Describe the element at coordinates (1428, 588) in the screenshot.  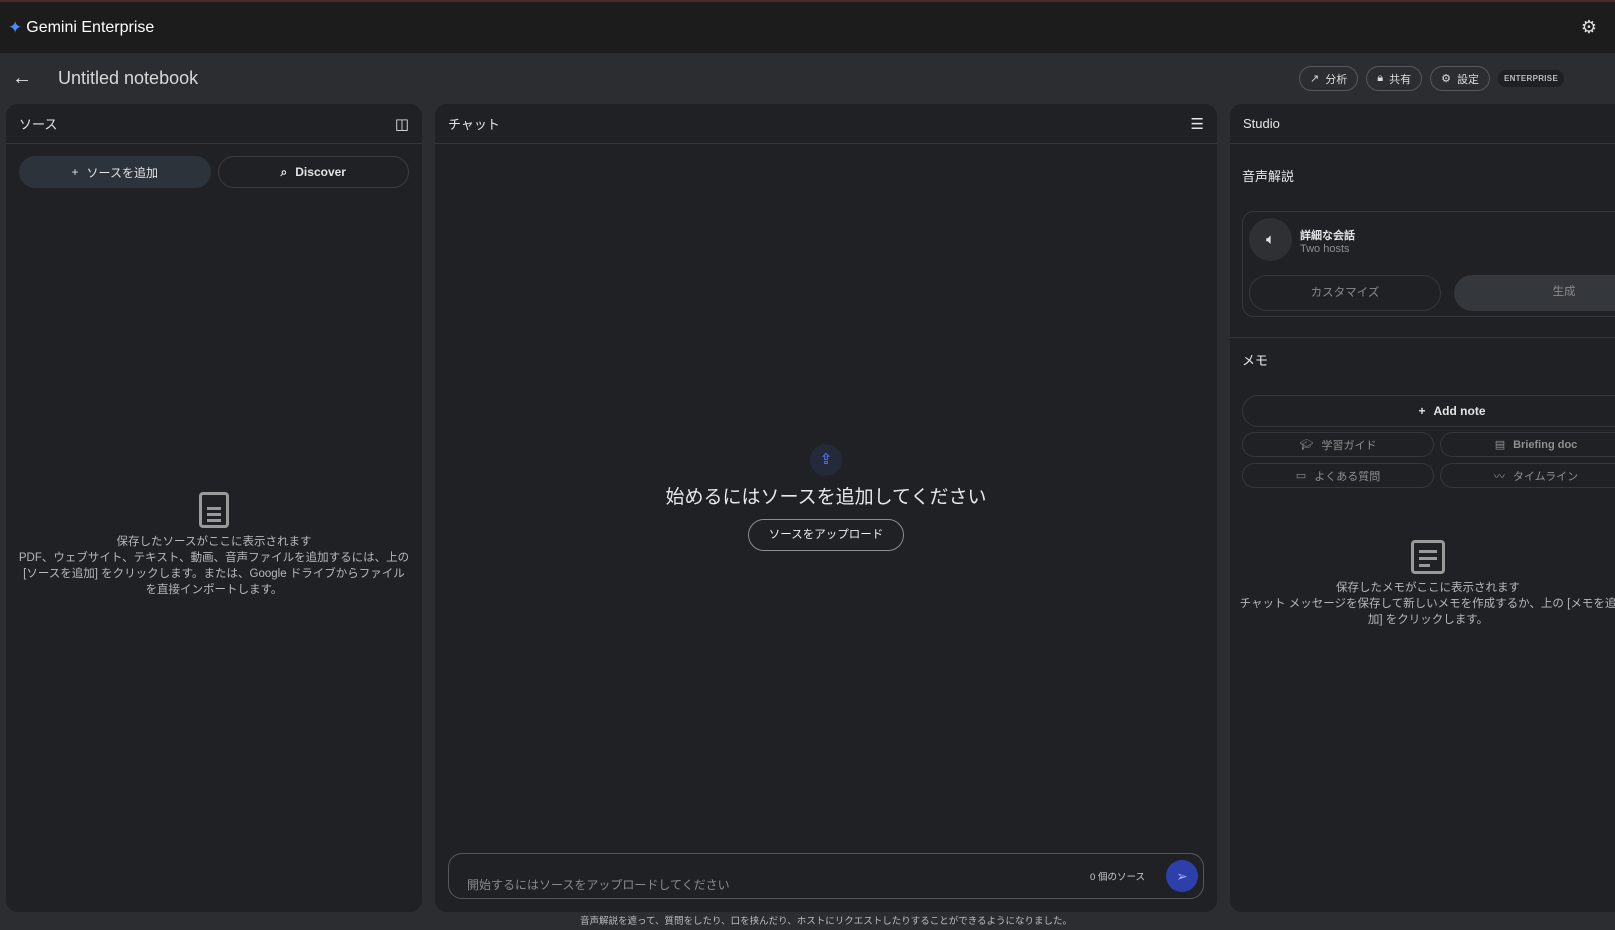
I see `notes-empty-title: 保存したメモがここに表示されます` at that location.